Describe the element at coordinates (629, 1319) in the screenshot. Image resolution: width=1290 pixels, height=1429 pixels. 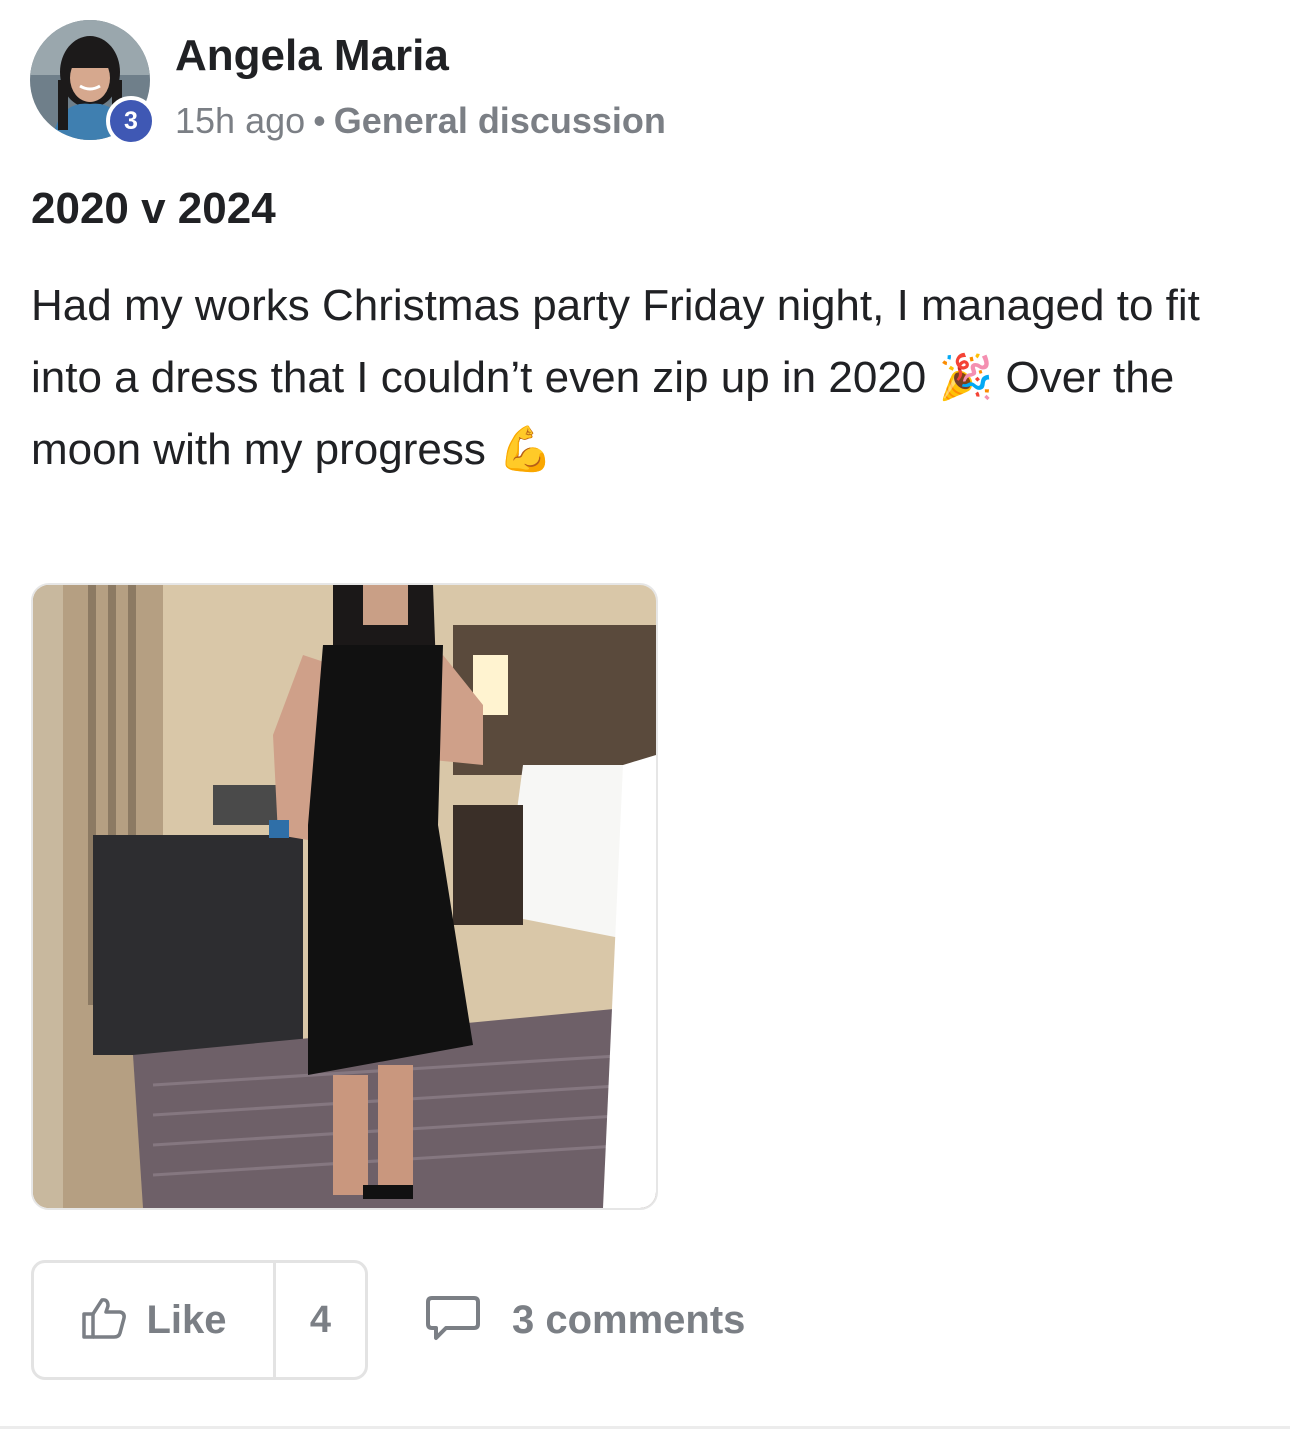
I see `comments-label: 3 comments` at that location.